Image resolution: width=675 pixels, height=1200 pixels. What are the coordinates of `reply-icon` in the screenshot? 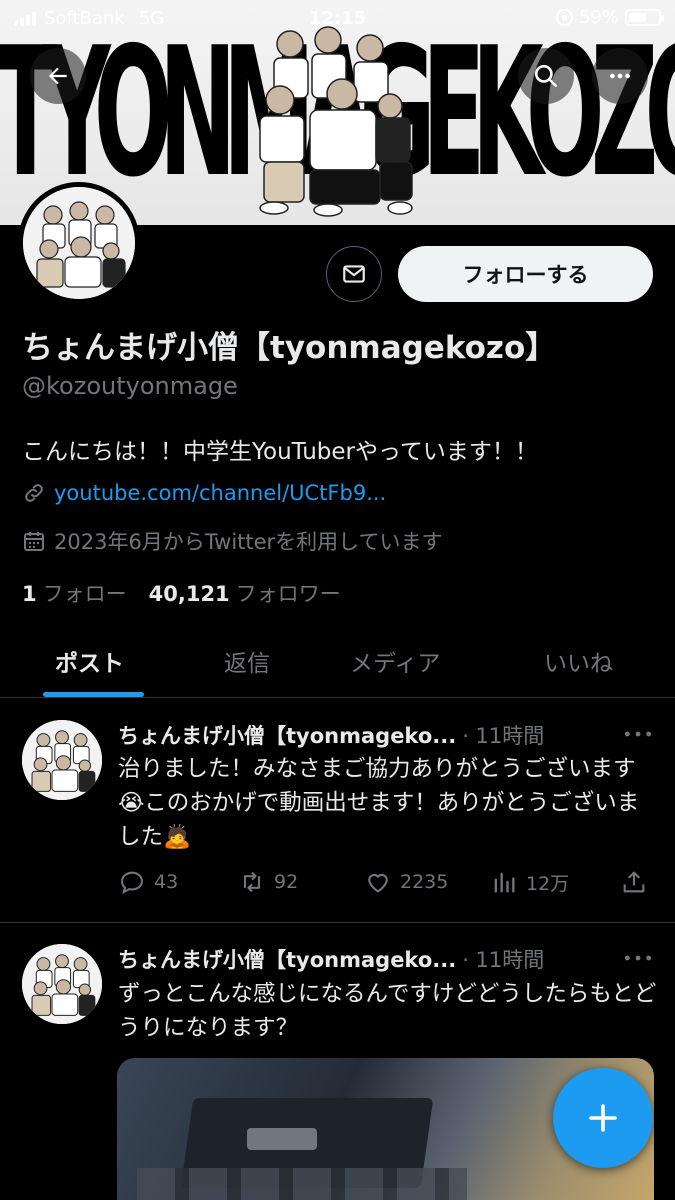 It's located at (132, 882).